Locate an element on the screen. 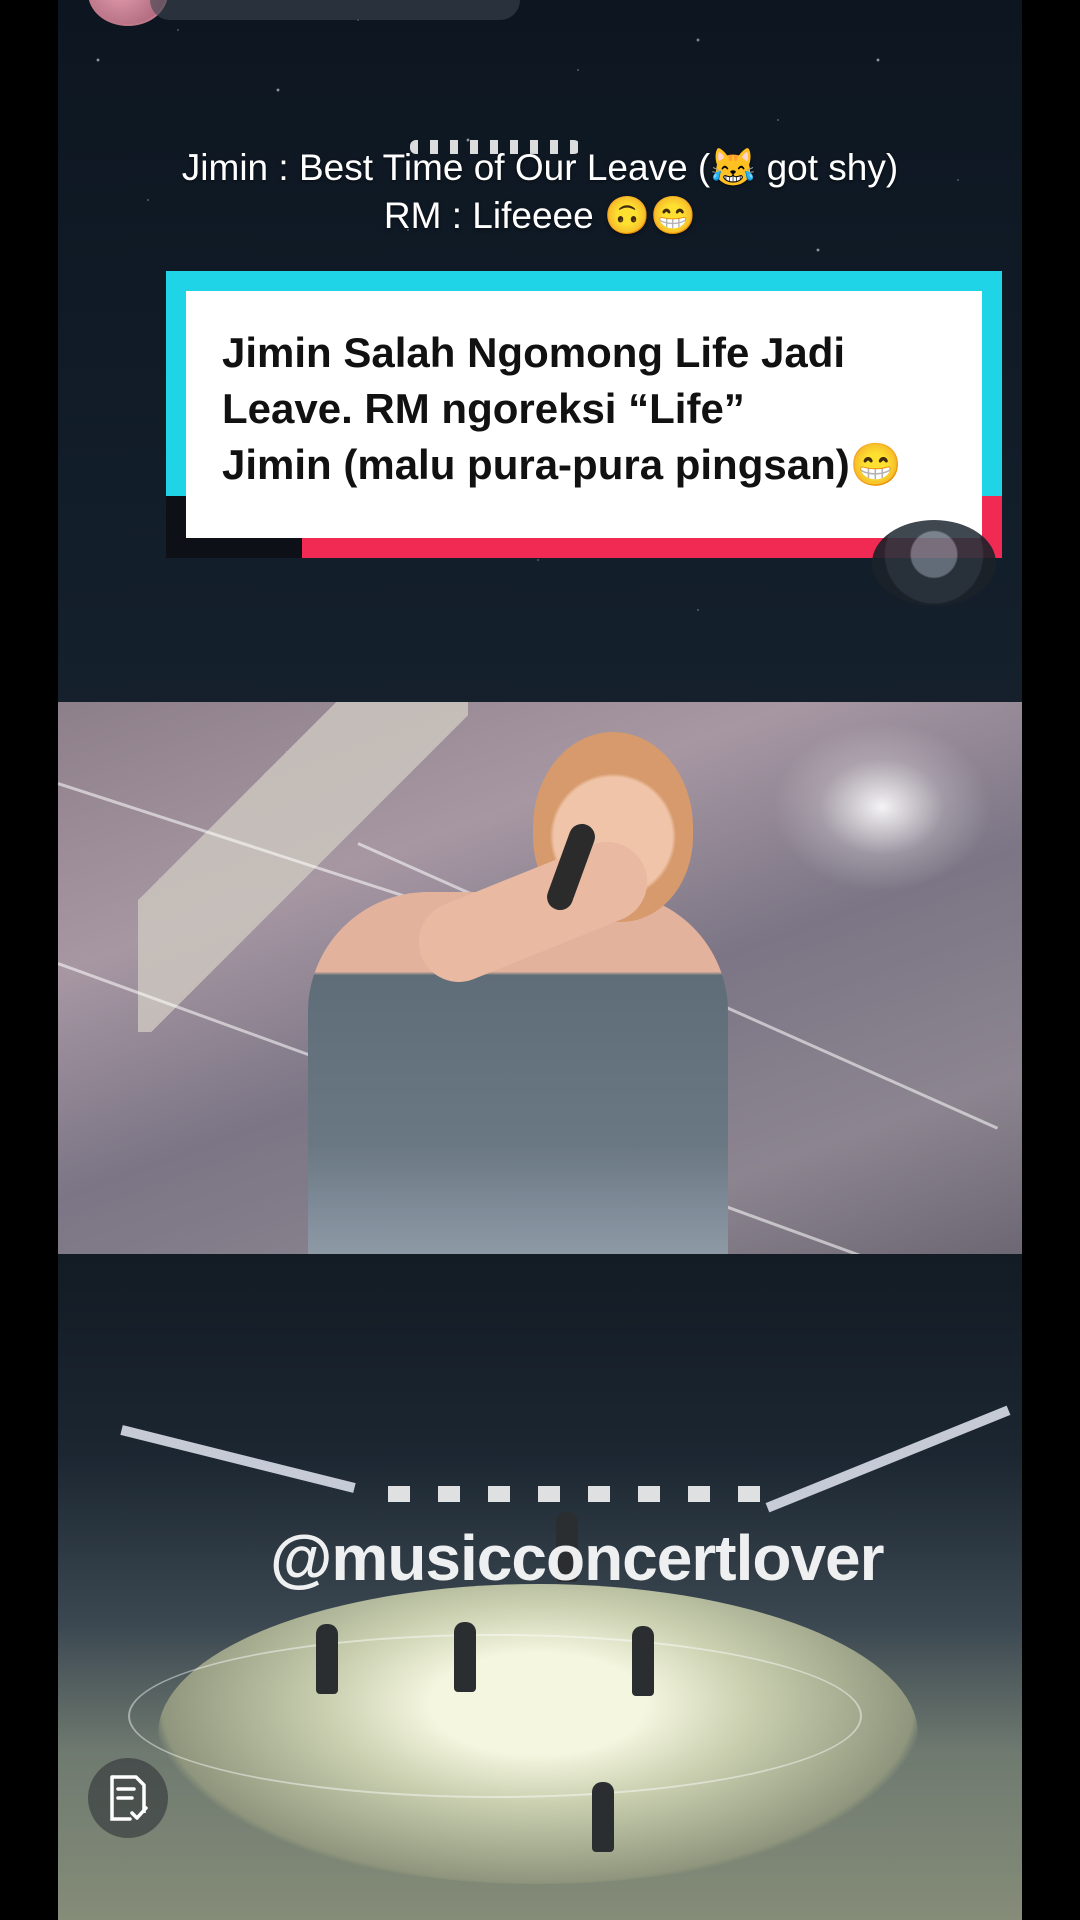 This screenshot has width=1080, height=1920. stage-light-rig is located at coordinates (588, 1494).